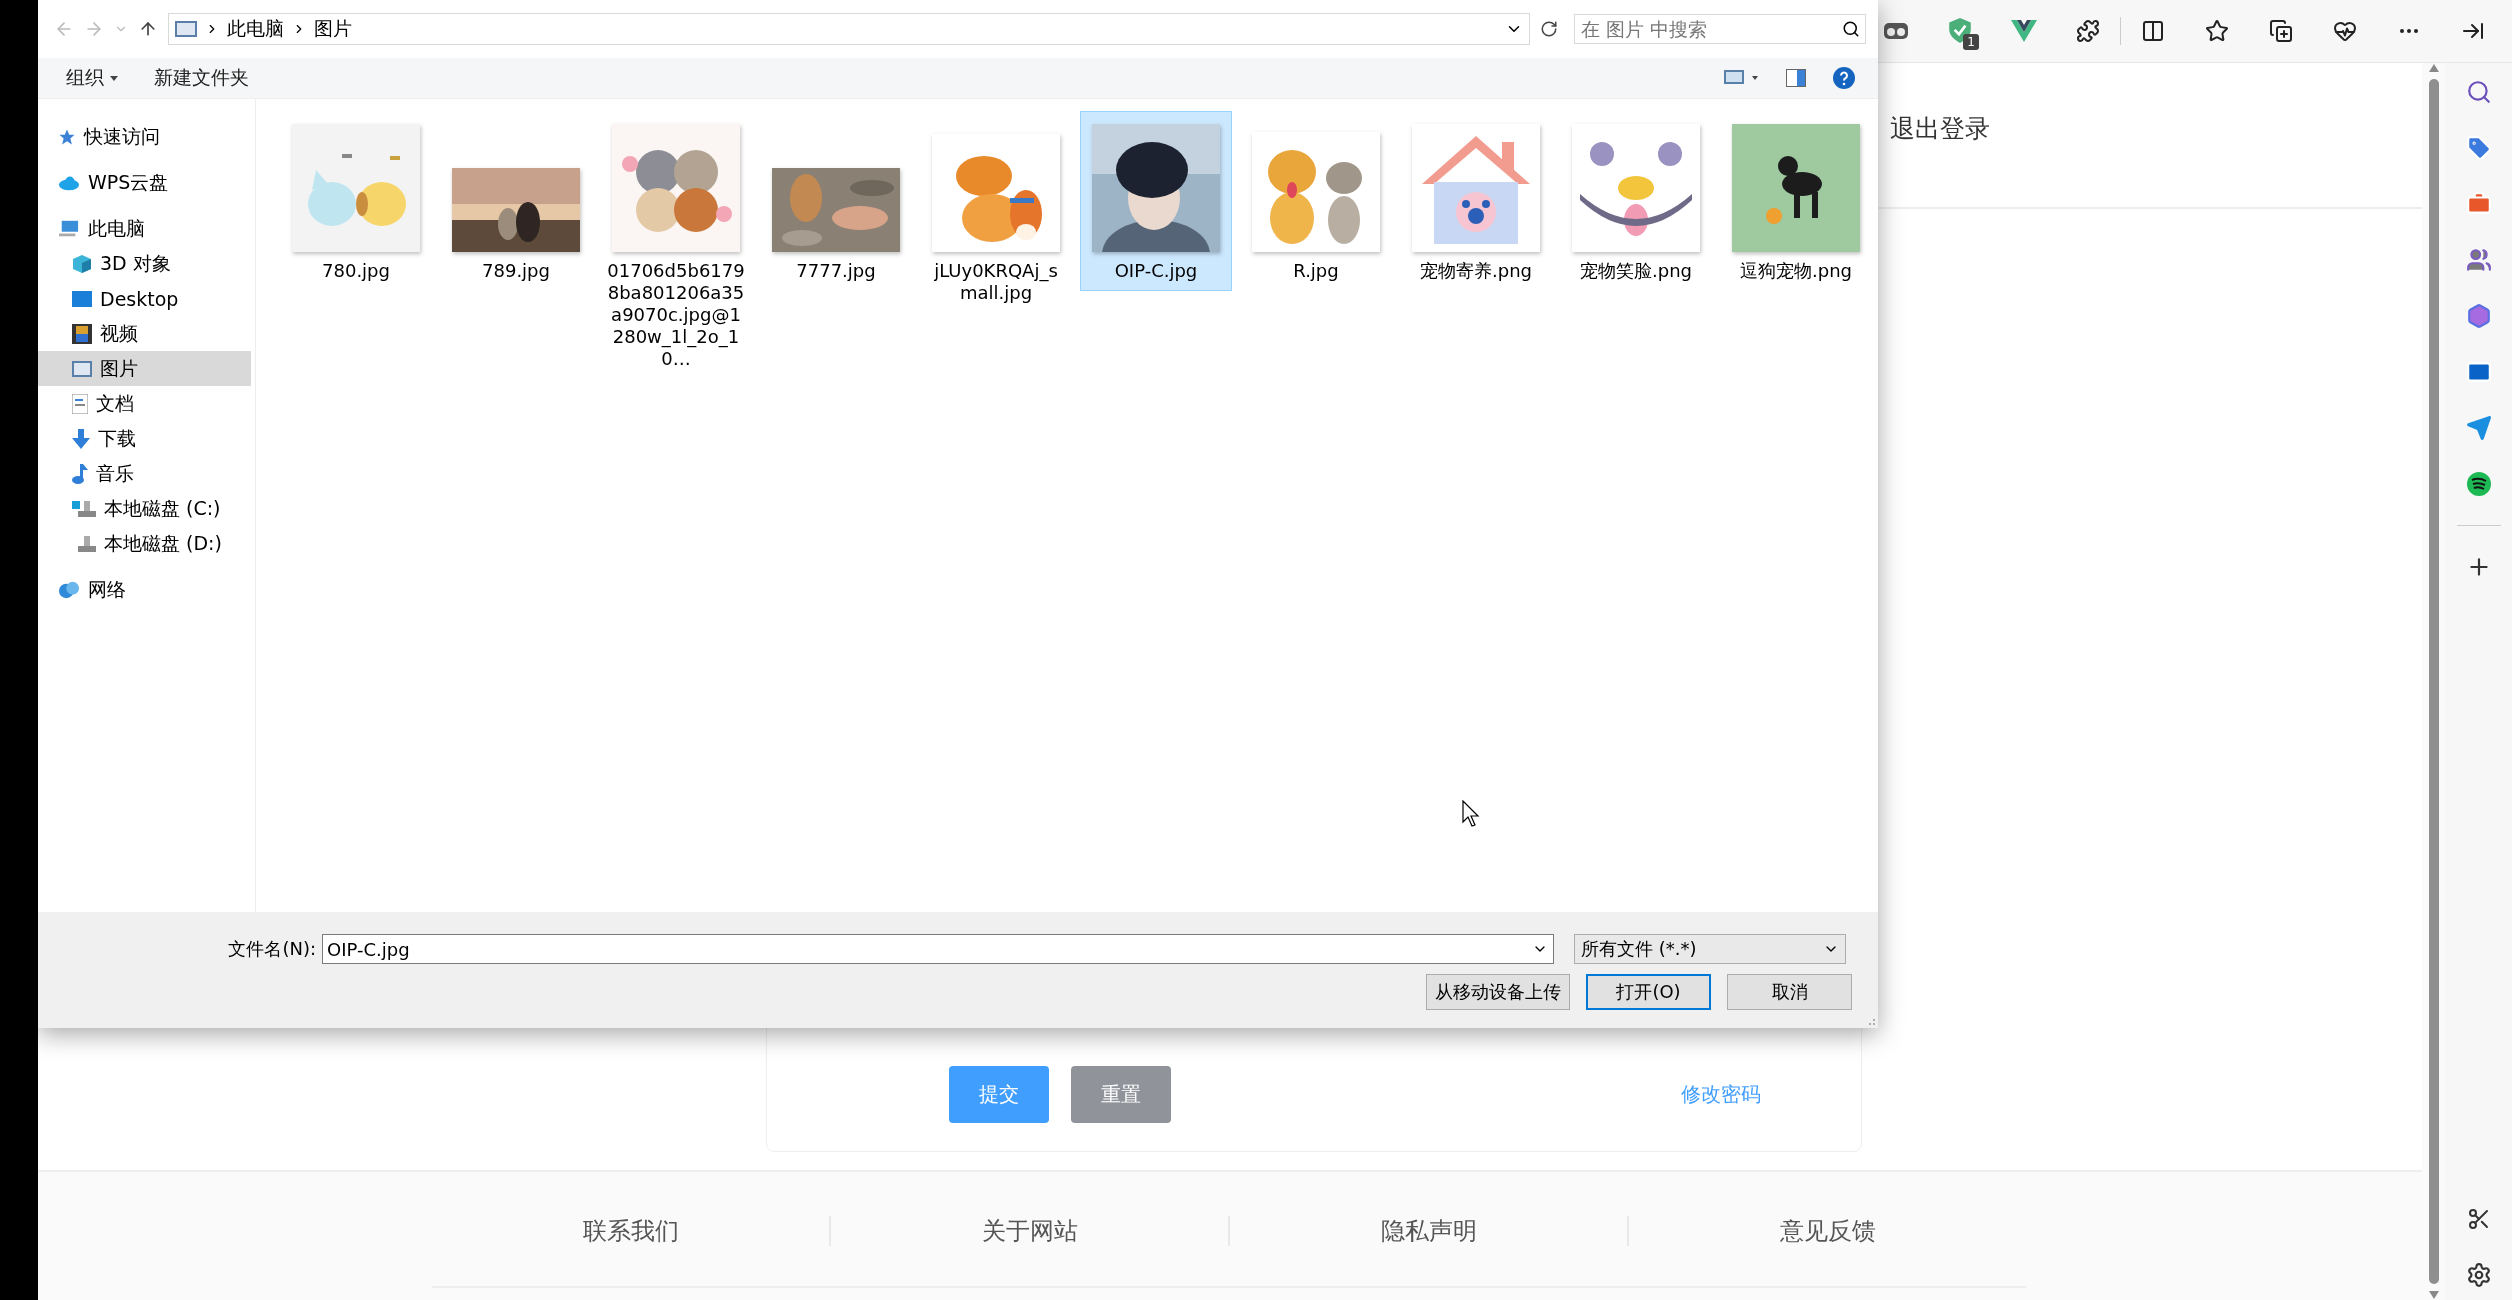 This screenshot has width=2512, height=1300. I want to click on file-item: 宠物笑脸.png, so click(1636, 201).